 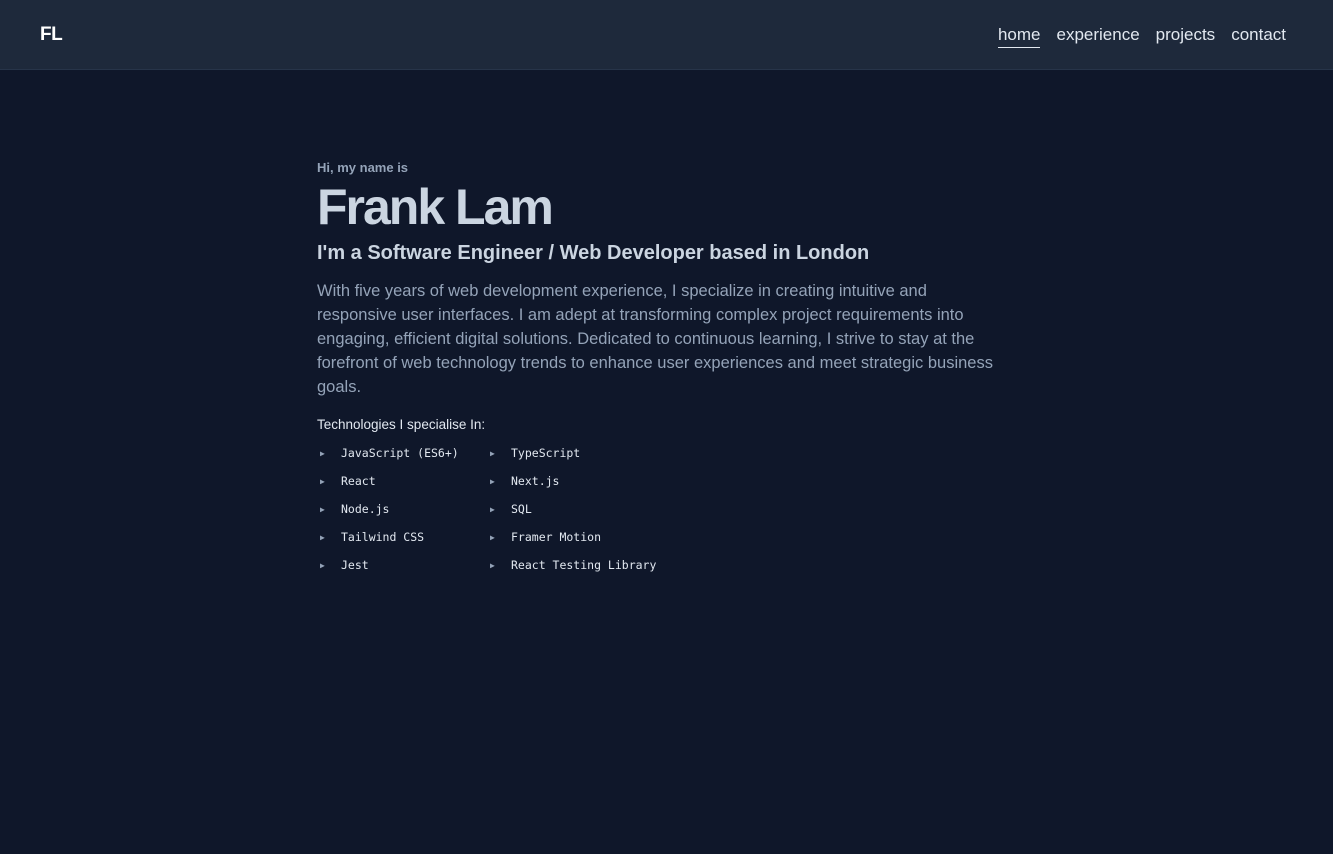 What do you see at coordinates (1097, 36) in the screenshot?
I see `nav-experience-link: experience` at bounding box center [1097, 36].